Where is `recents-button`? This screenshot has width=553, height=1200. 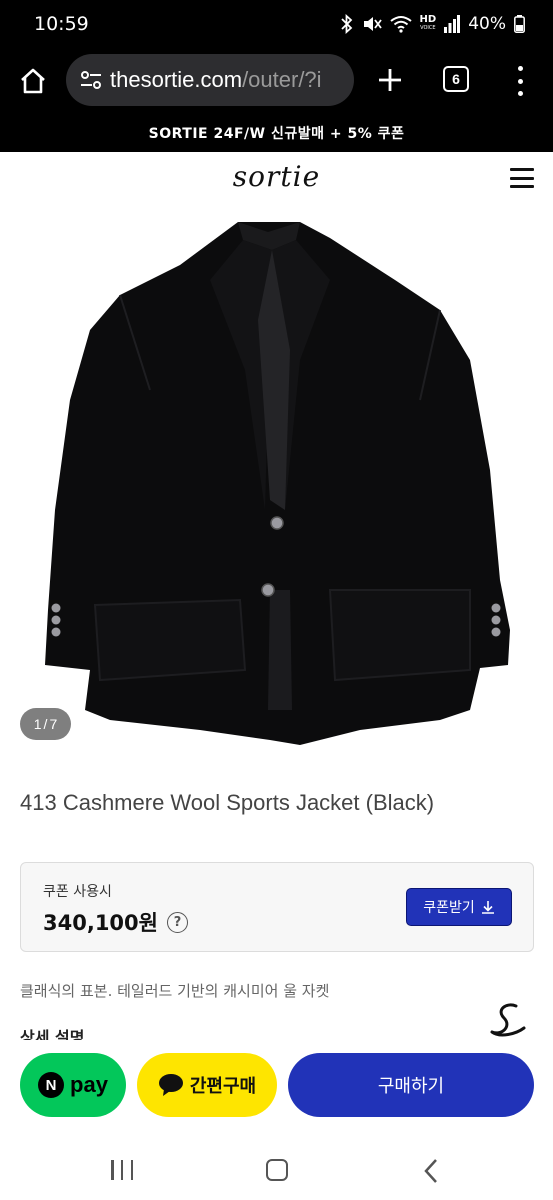
recents-button is located at coordinates (122, 1170).